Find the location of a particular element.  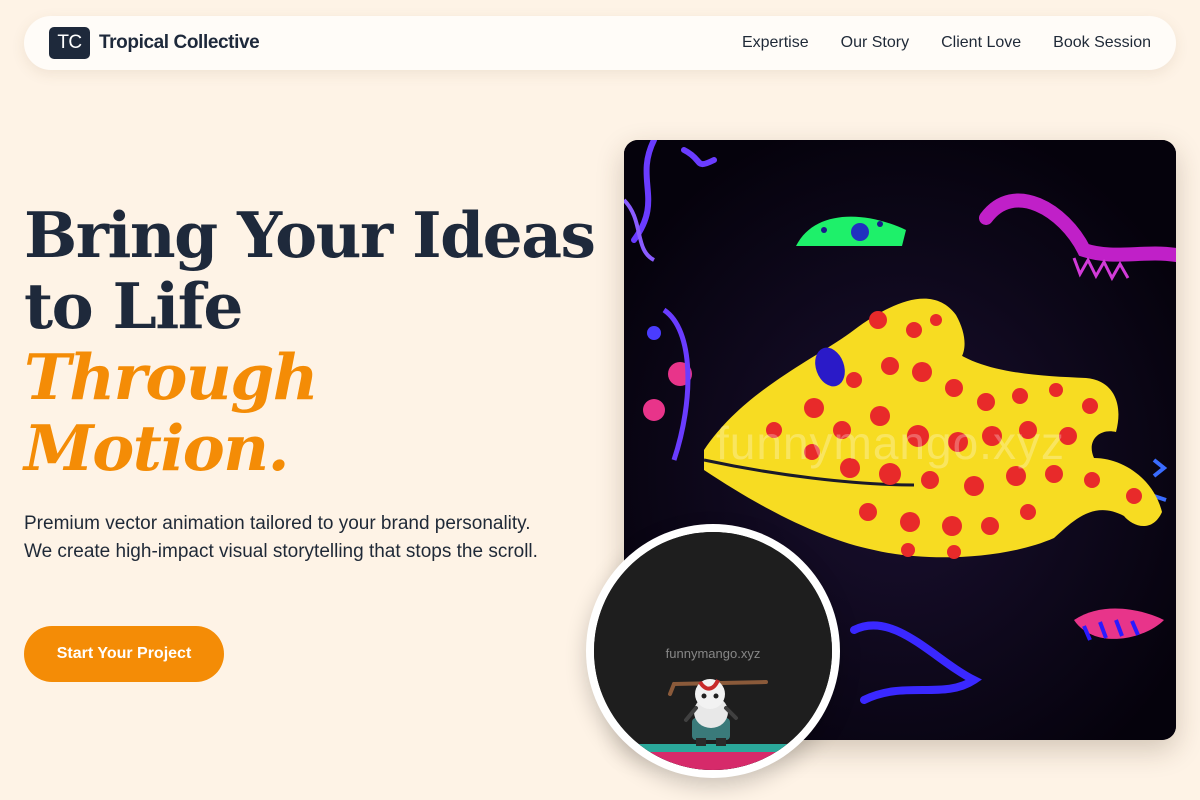

brand-name: Tropical Collective is located at coordinates (179, 42).